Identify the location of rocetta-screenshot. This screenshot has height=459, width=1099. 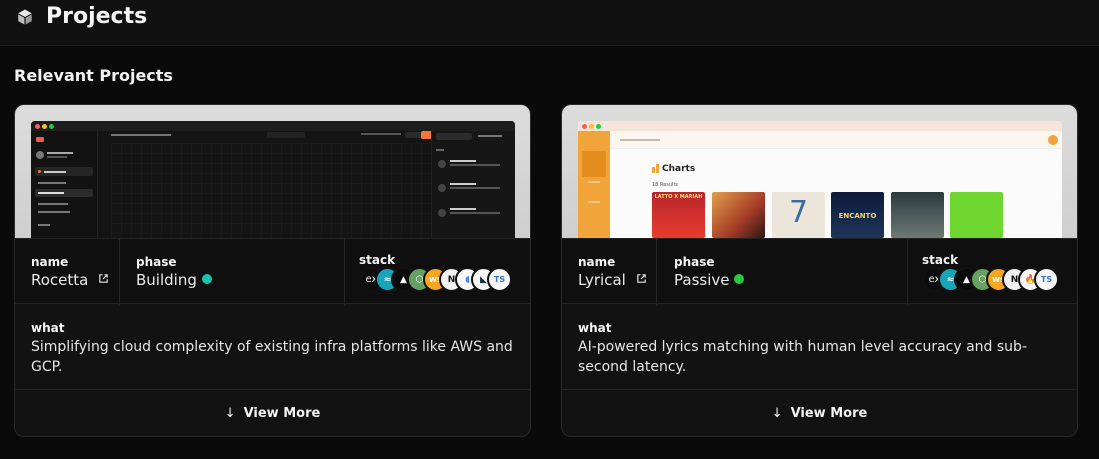
(273, 179).